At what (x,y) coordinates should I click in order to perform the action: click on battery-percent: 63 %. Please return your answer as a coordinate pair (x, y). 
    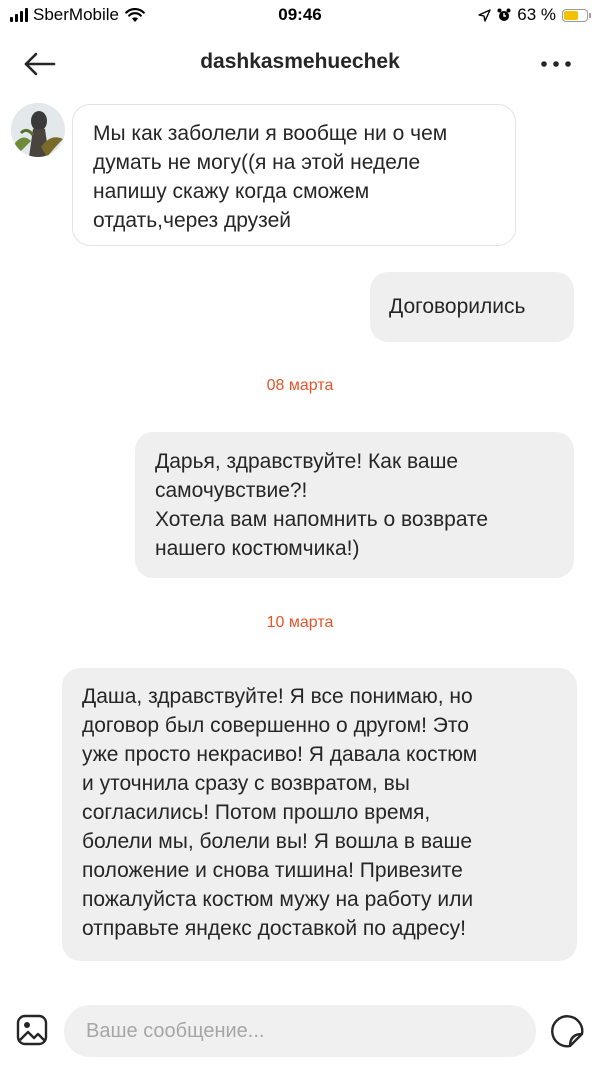
    Looking at the image, I should click on (536, 14).